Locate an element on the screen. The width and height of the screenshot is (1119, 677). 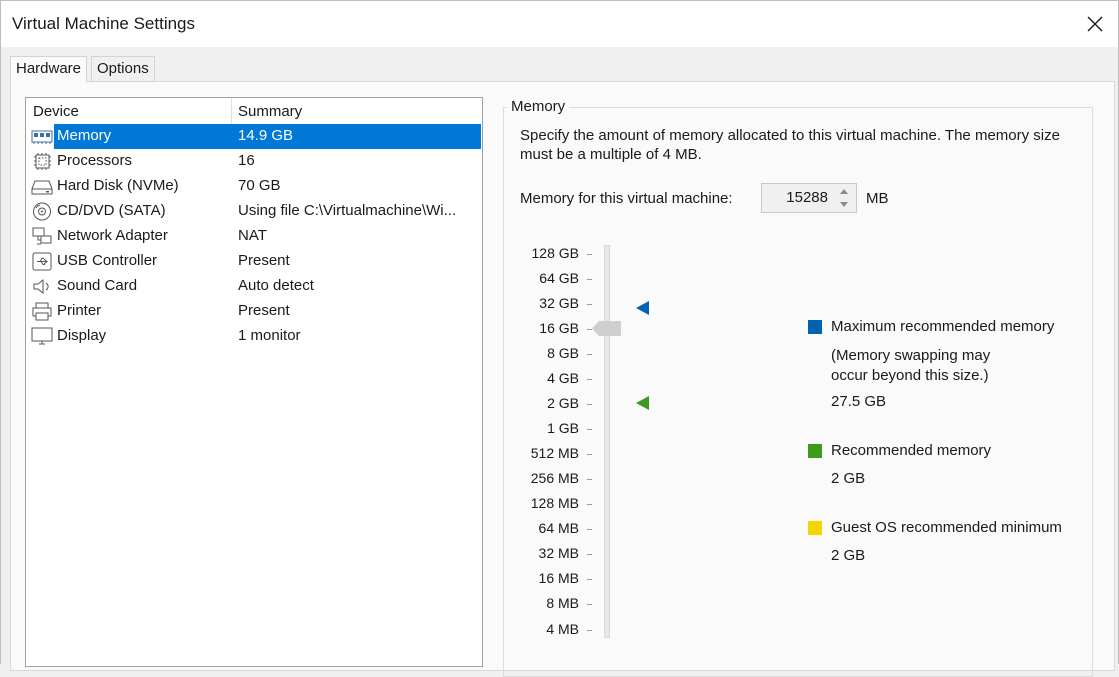
recommended-label: Recommended memory is located at coordinates (911, 450).